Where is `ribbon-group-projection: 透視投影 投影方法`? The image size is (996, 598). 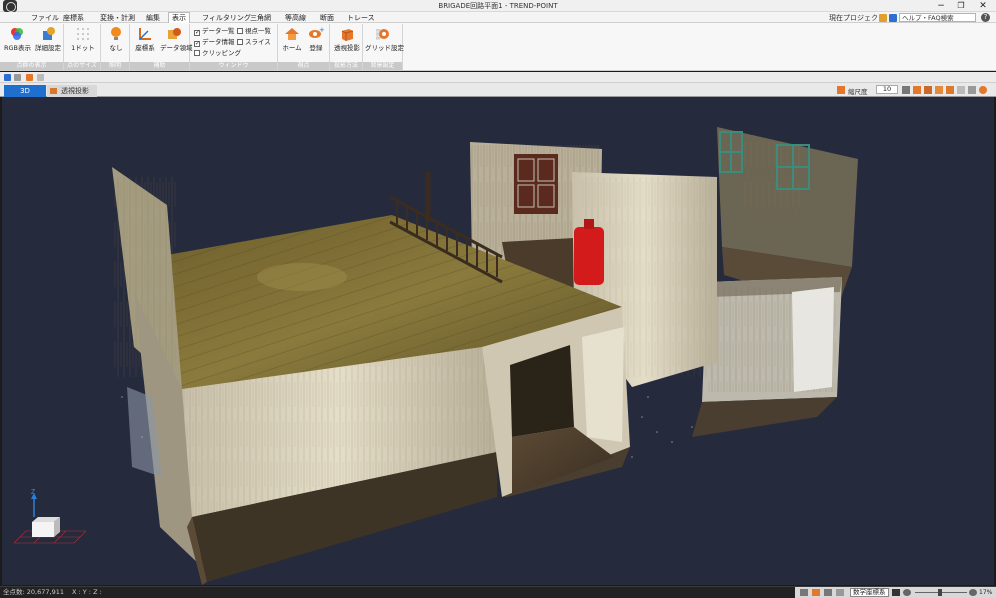
ribbon-group-projection: 透視投影 投影方法 is located at coordinates (346, 47).